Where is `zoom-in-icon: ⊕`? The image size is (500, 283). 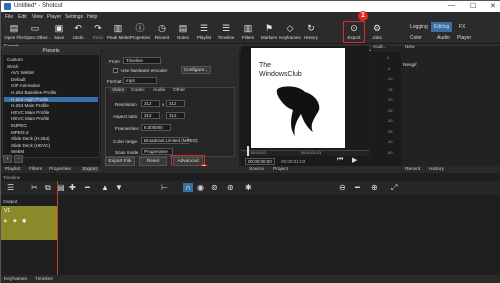 zoom-in-icon: ⊕ is located at coordinates (374, 187).